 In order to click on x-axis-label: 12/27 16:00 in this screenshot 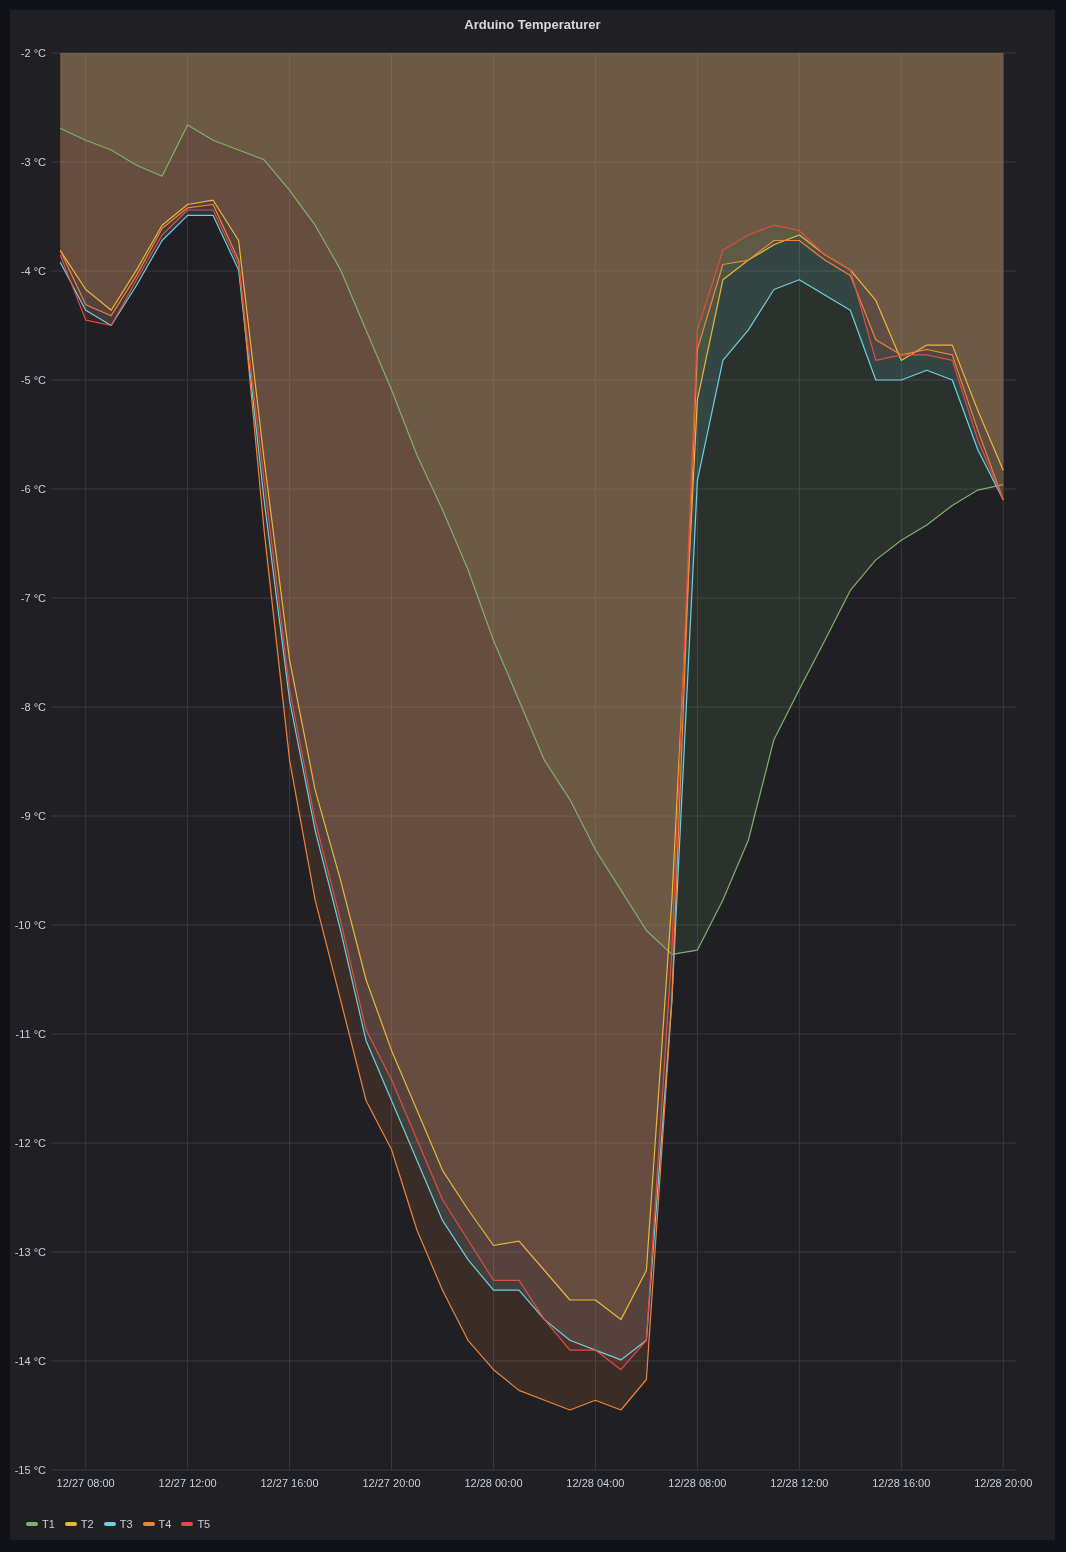, I will do `click(289, 1483)`.